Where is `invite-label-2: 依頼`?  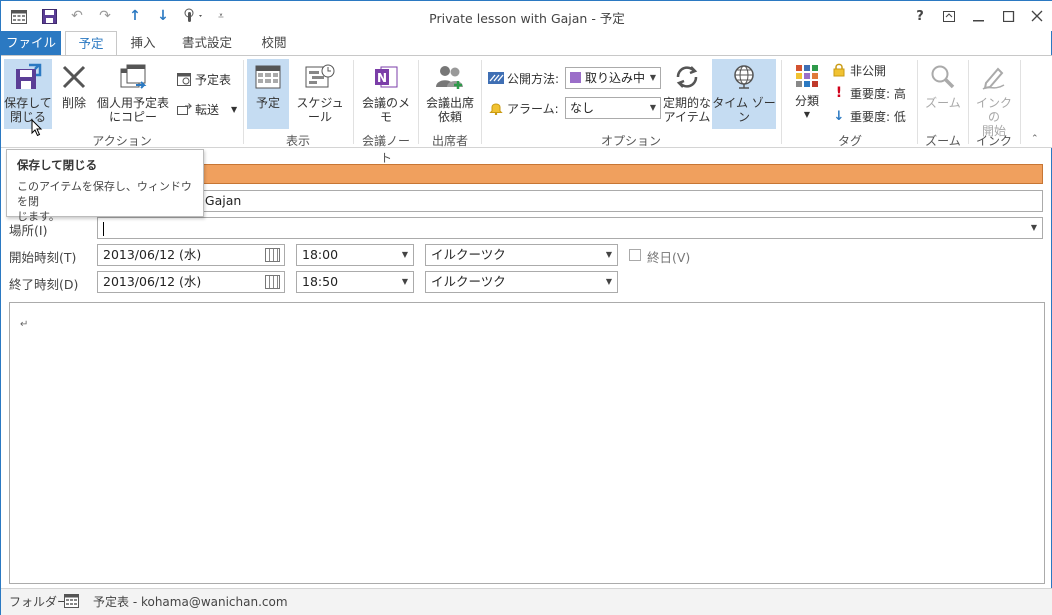
invite-label-2: 依頼 is located at coordinates (449, 117).